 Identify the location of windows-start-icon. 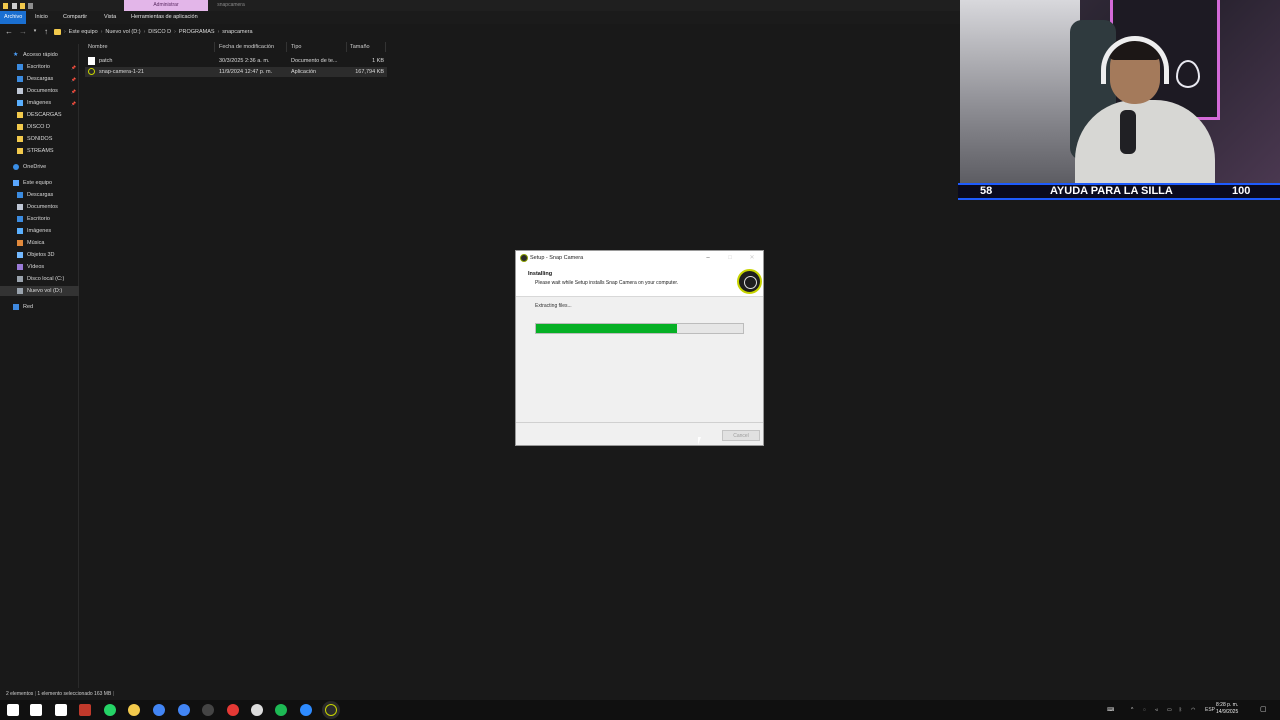
(13, 710).